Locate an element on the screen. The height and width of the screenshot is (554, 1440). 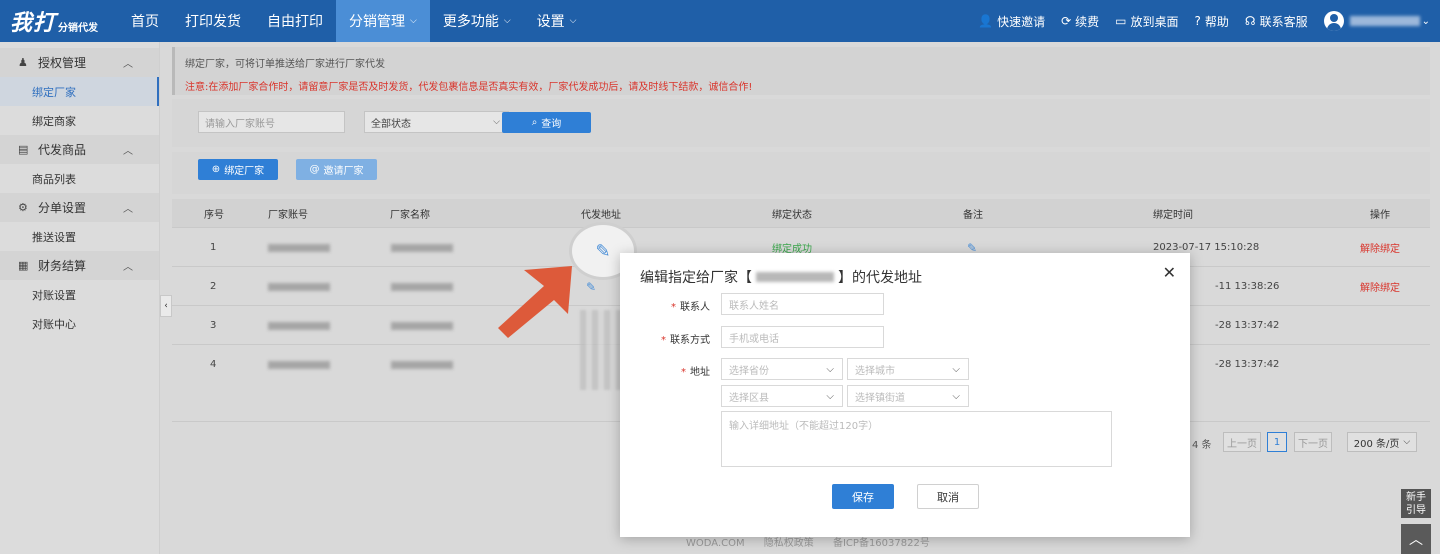
nav-distribution: 分销管理 ⌵ is located at coordinates (383, 21).